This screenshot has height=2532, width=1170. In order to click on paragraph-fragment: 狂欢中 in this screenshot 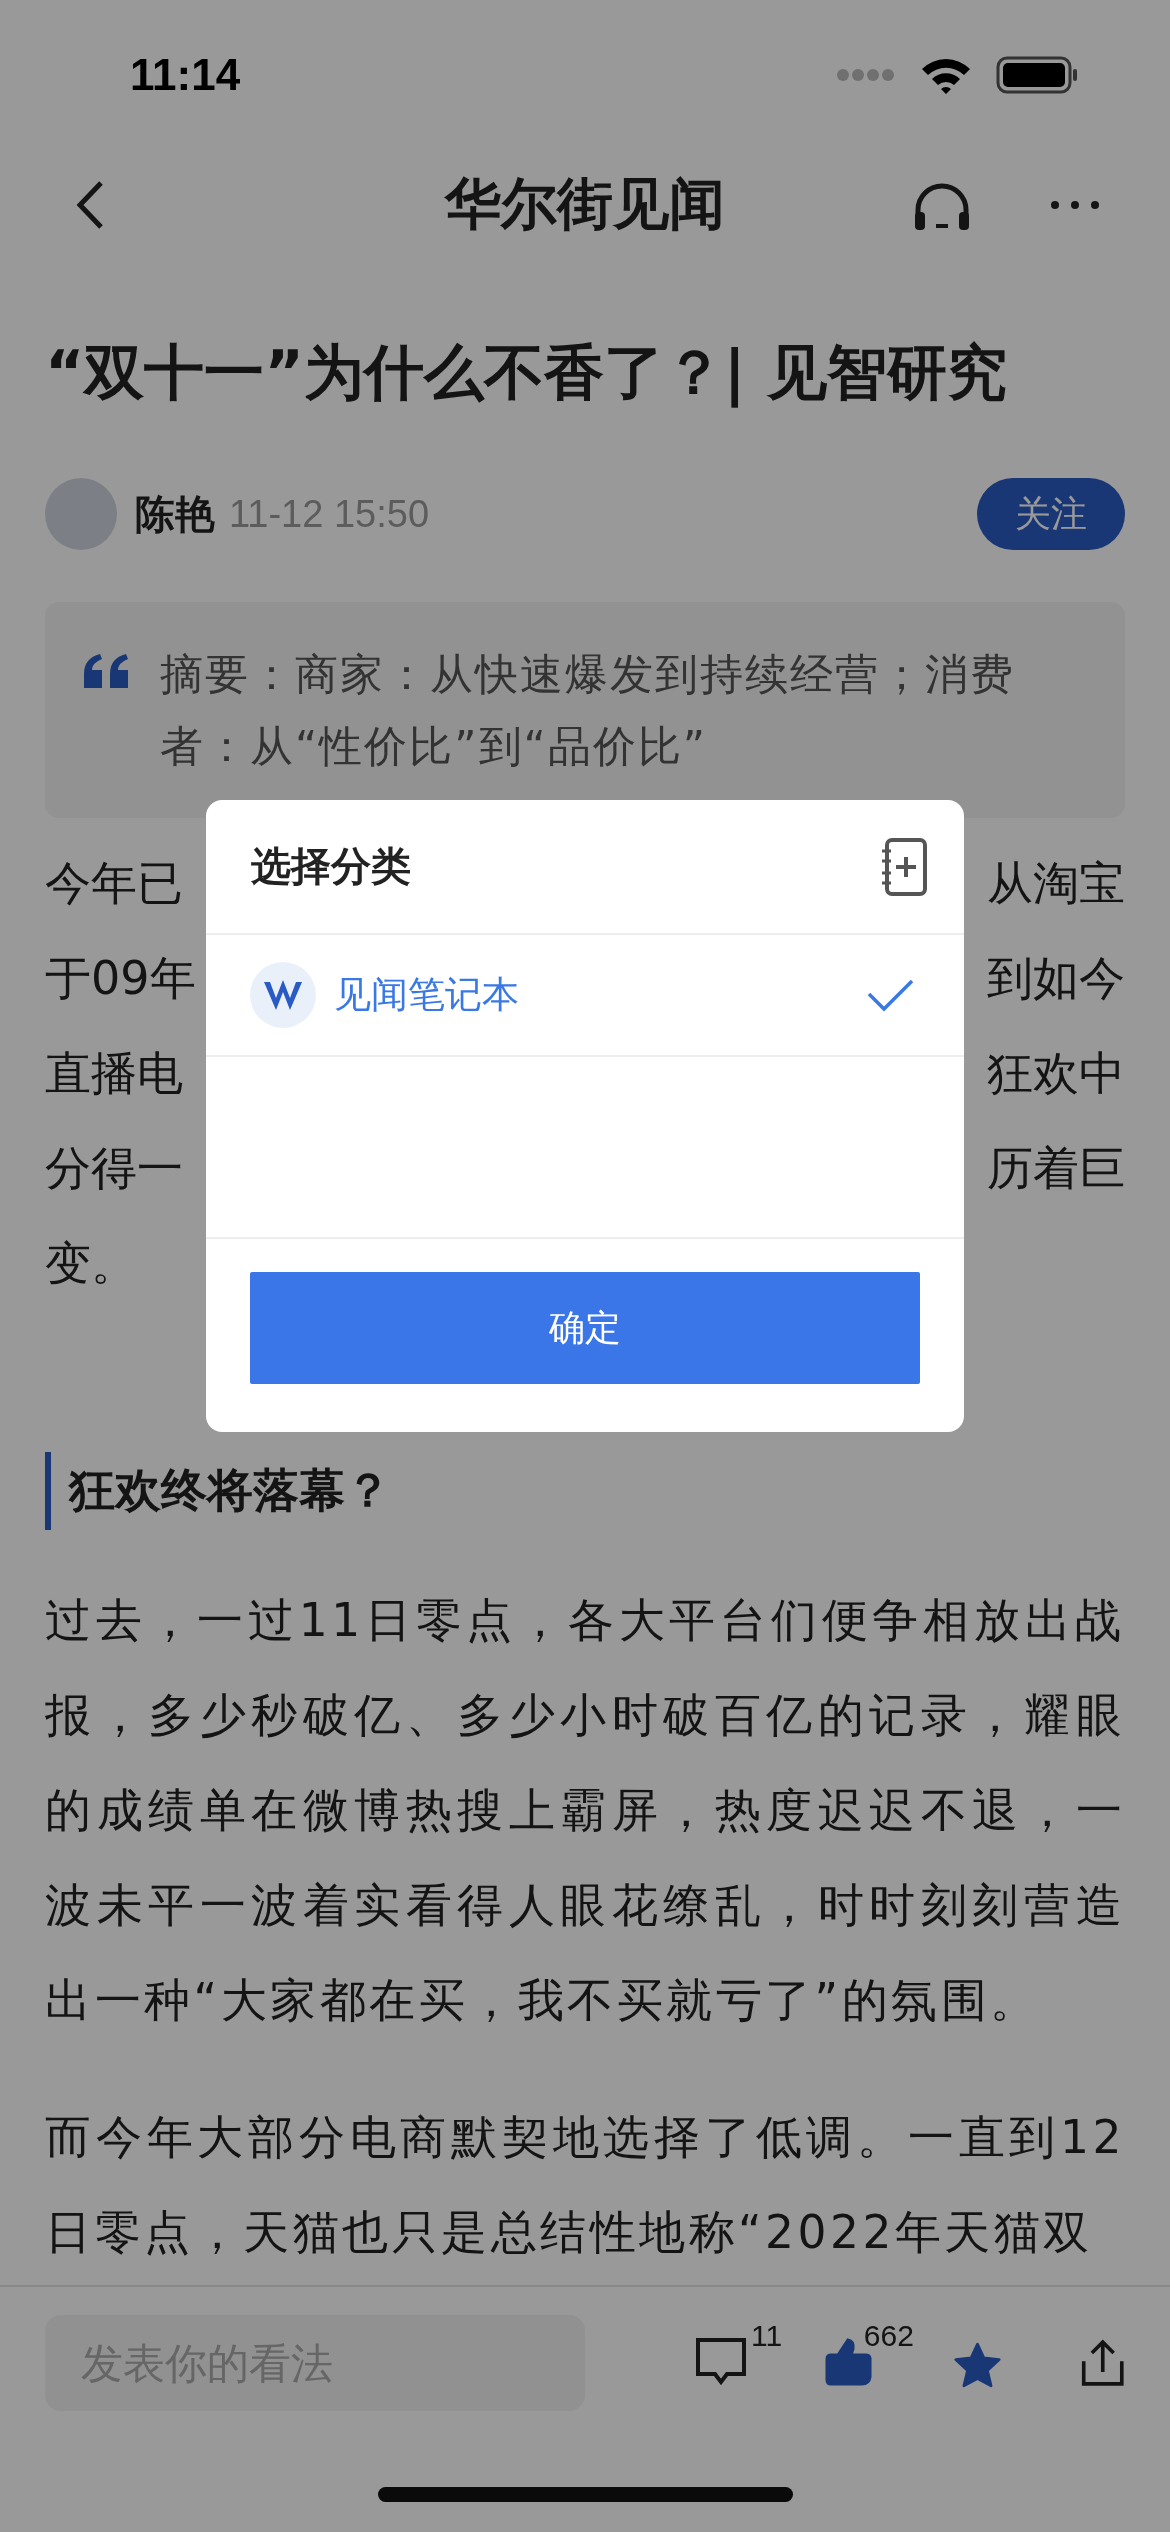, I will do `click(1056, 1073)`.